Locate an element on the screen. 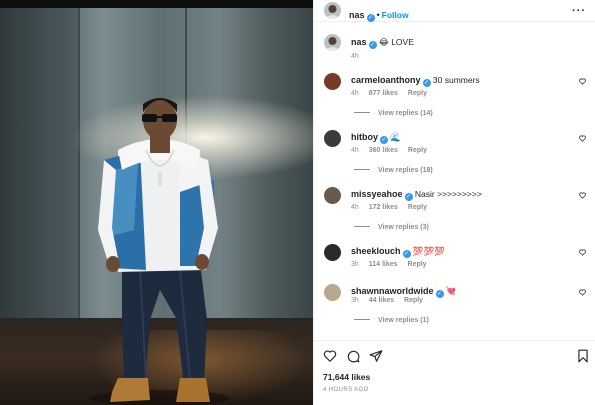 This screenshot has height=405, width=595. commenter-username: hitboy is located at coordinates (364, 137).